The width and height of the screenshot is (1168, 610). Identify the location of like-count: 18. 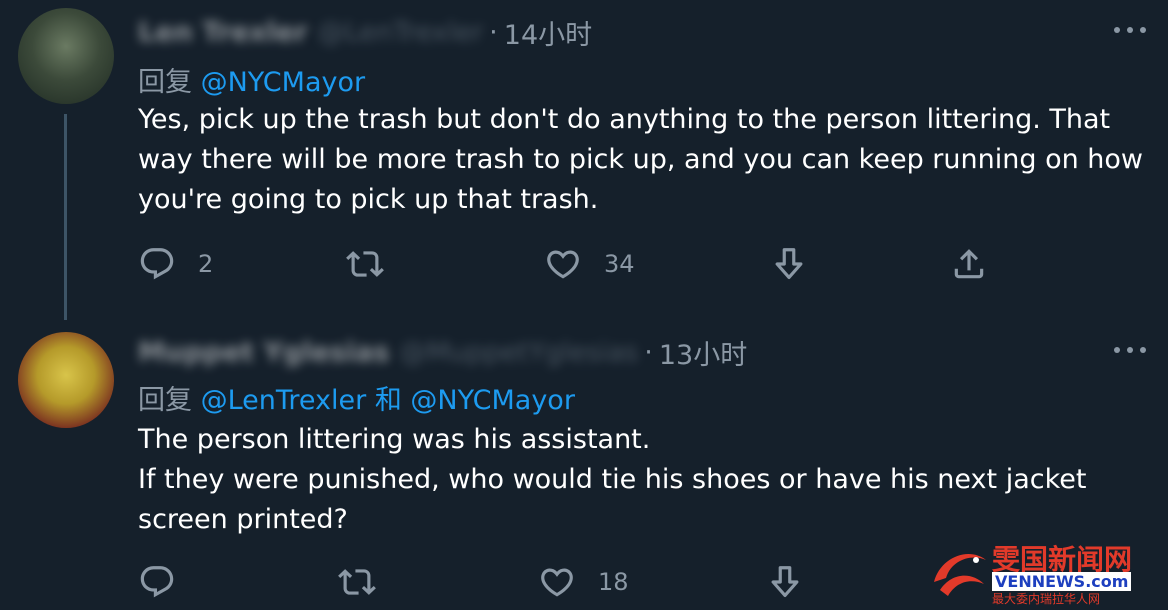
(613, 582).